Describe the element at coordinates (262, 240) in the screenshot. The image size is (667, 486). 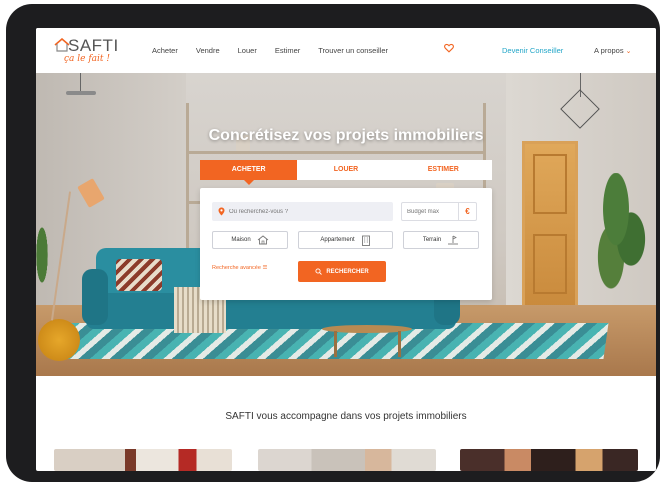
I see `house-icon` at that location.